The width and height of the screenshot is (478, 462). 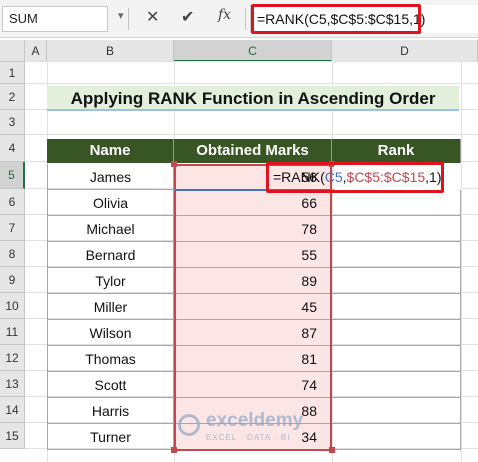 I want to click on chevron-down-icon: ▾, so click(x=121, y=15).